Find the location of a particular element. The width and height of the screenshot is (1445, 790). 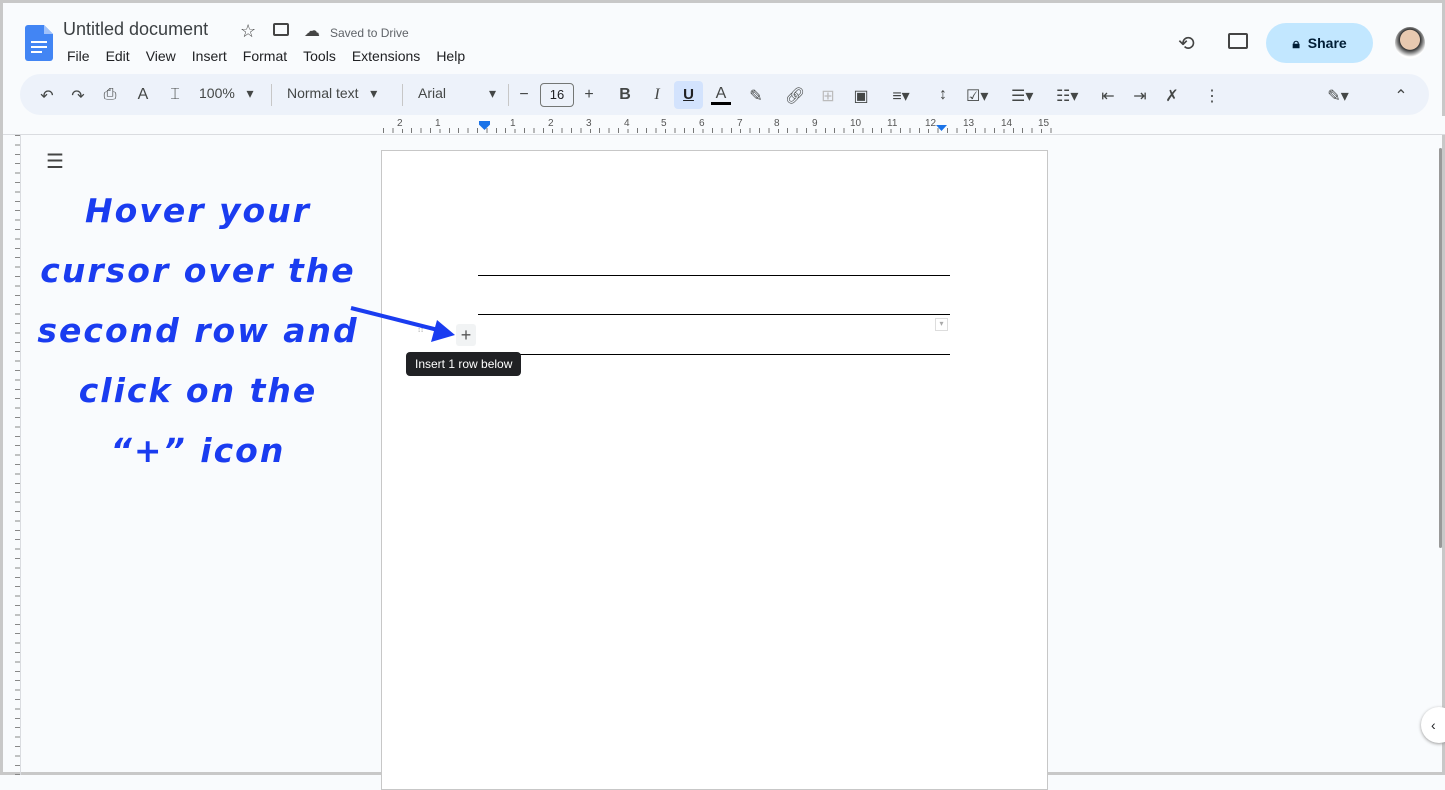

more-icon: ⋮ is located at coordinates (1212, 96).